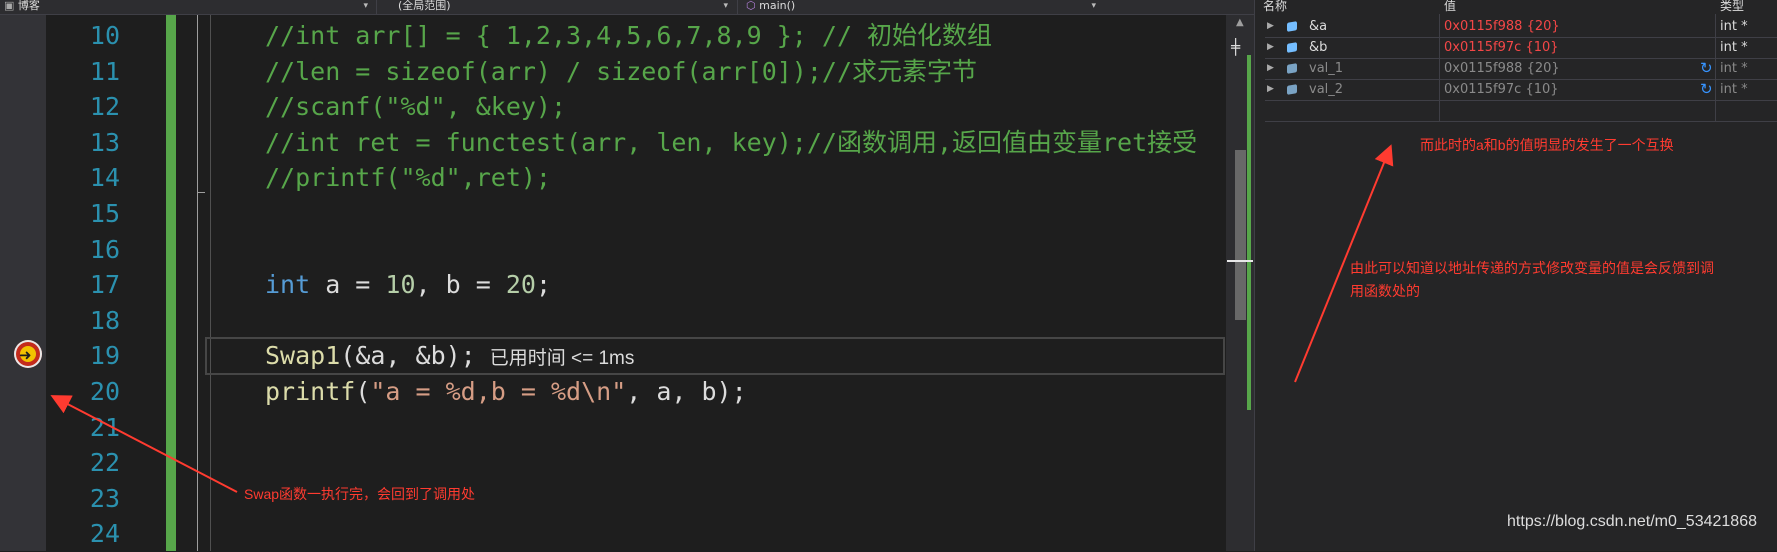  What do you see at coordinates (144, 444) in the screenshot?
I see `arrow-to-call-site` at bounding box center [144, 444].